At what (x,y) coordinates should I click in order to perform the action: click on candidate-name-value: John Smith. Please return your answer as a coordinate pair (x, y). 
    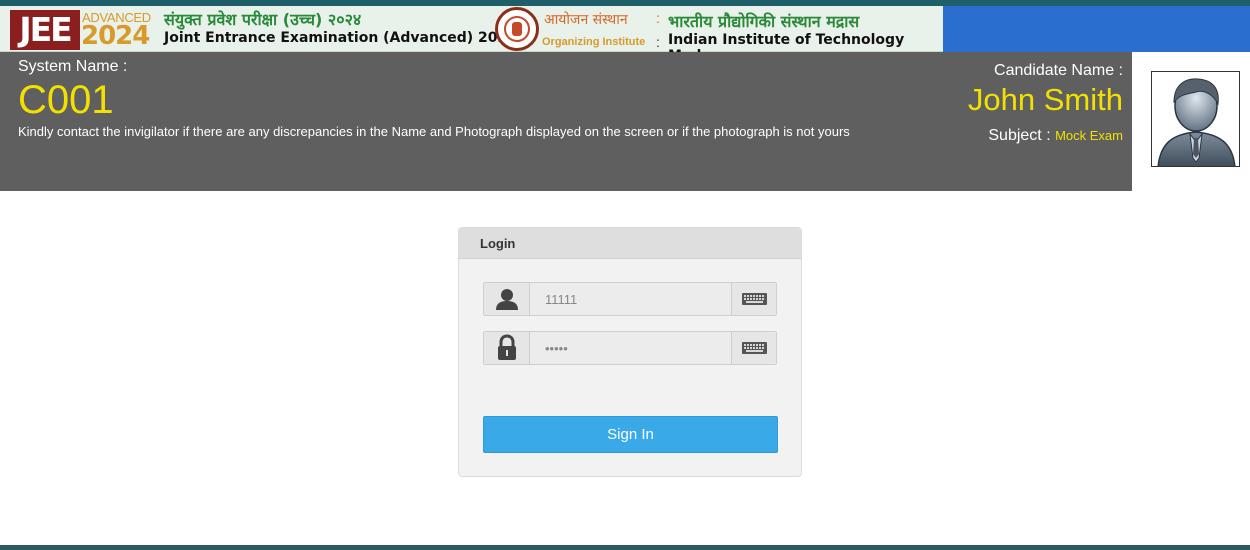
    Looking at the image, I should click on (1045, 99).